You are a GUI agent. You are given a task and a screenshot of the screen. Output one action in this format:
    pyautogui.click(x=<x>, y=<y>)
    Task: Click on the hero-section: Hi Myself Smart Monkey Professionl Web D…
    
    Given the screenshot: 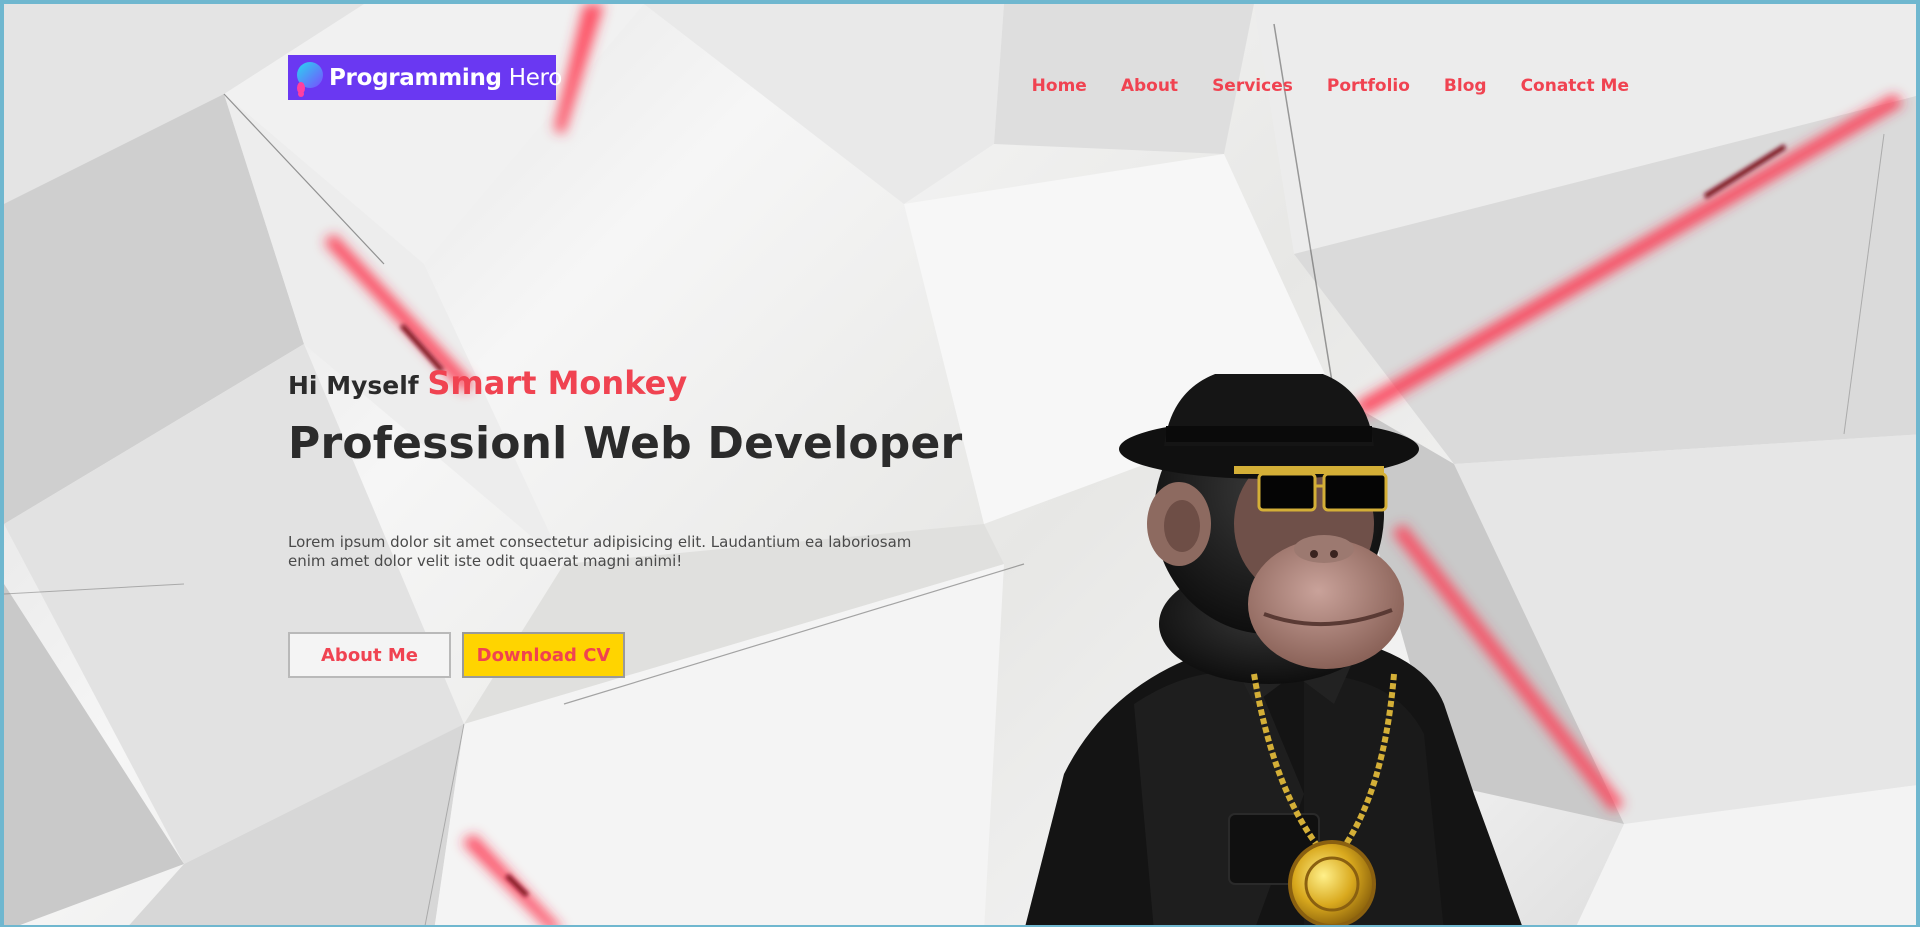 What is the action you would take?
    pyautogui.click(x=638, y=467)
    